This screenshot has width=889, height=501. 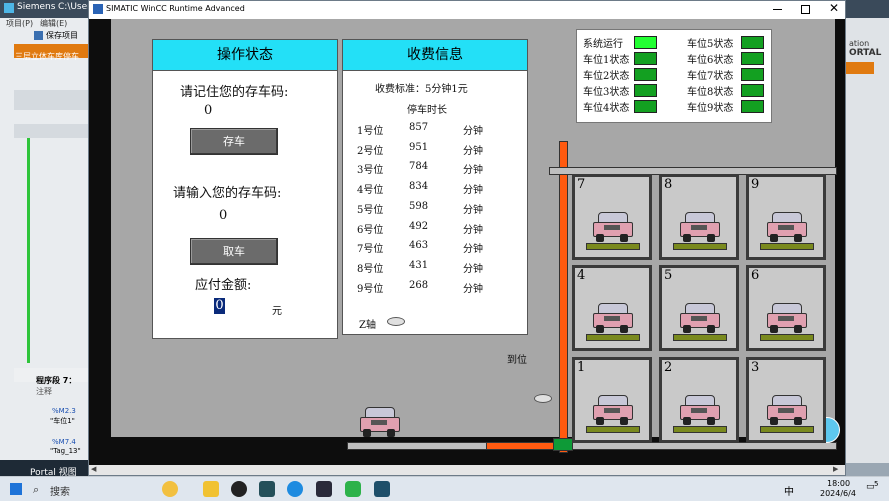 What do you see at coordinates (170, 489) in the screenshot?
I see `weather-icon` at bounding box center [170, 489].